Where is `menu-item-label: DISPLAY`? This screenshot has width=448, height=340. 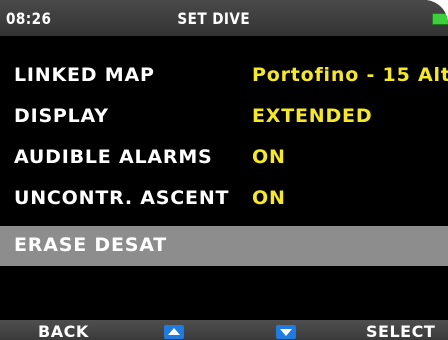
menu-item-label: DISPLAY is located at coordinates (61, 116).